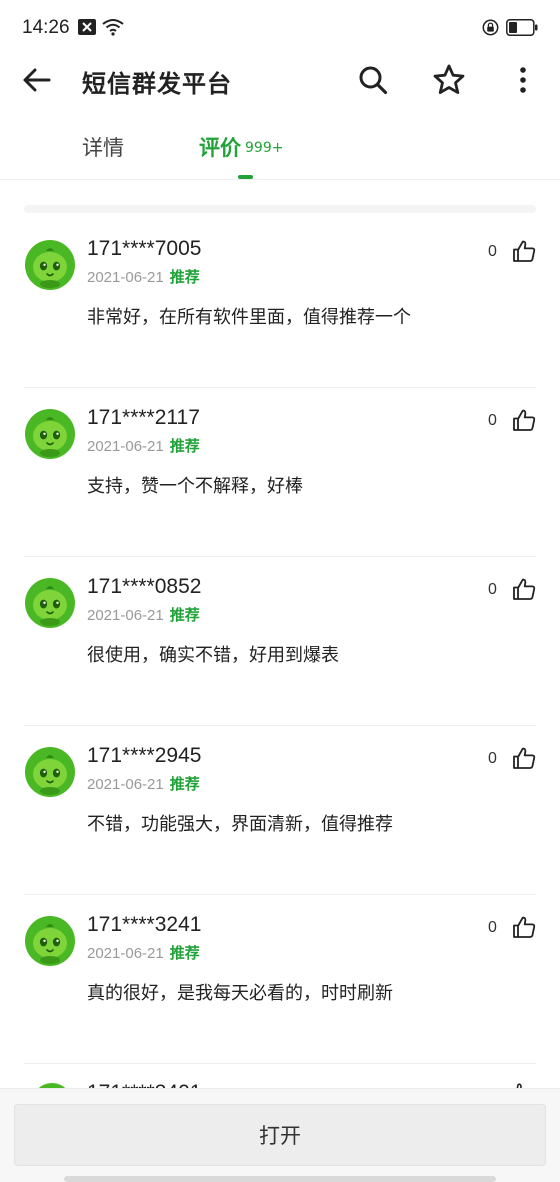  I want to click on tab-bar: 详情 评价 999+, so click(280, 149).